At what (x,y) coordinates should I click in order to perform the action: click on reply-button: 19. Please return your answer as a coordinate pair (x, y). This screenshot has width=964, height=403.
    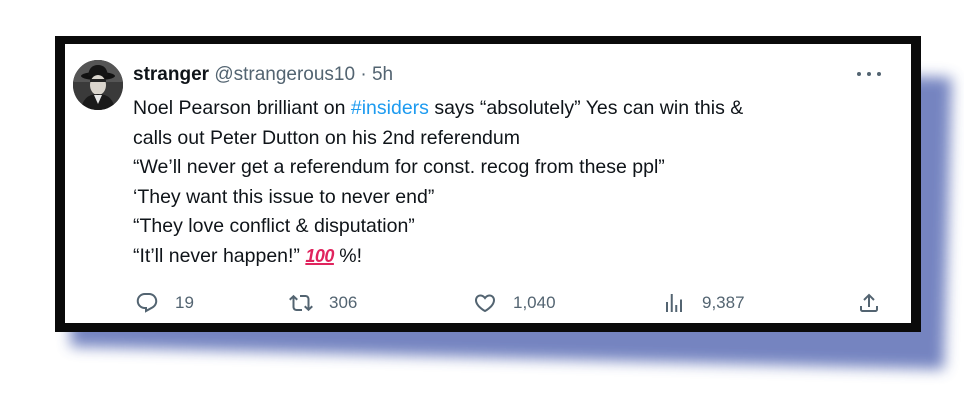
    Looking at the image, I should click on (164, 303).